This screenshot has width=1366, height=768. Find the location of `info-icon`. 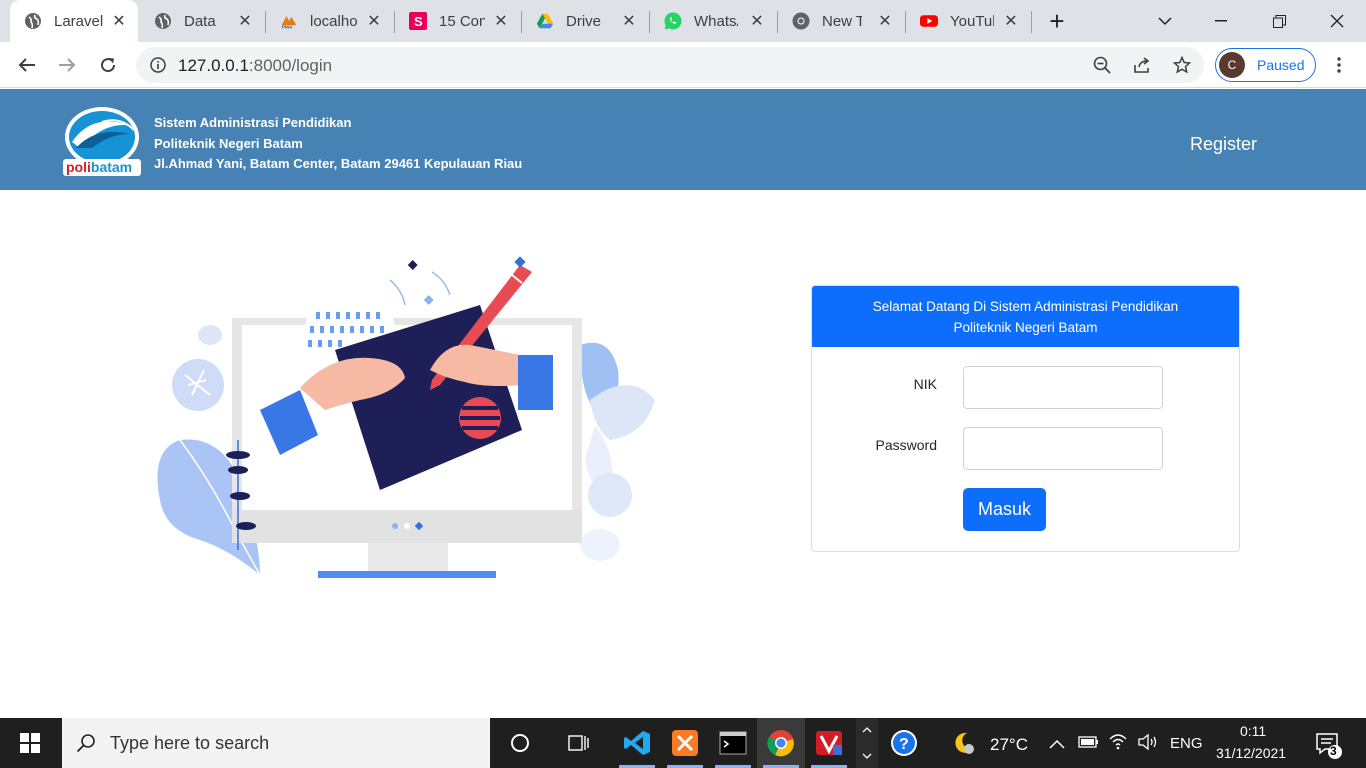

info-icon is located at coordinates (158, 65).